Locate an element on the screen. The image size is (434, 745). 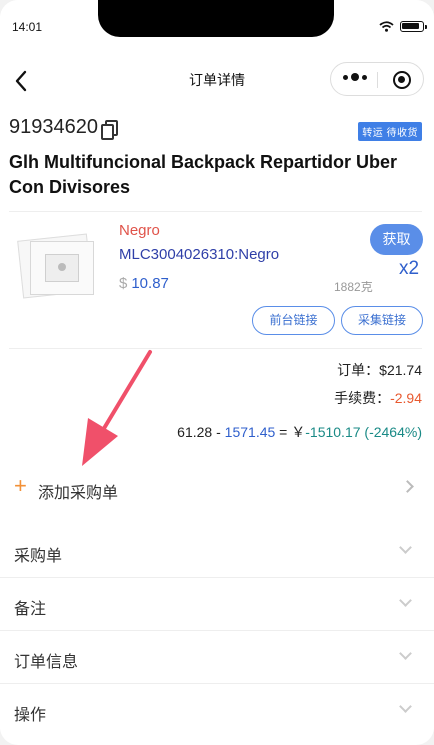
battery-icon is located at coordinates (413, 26).